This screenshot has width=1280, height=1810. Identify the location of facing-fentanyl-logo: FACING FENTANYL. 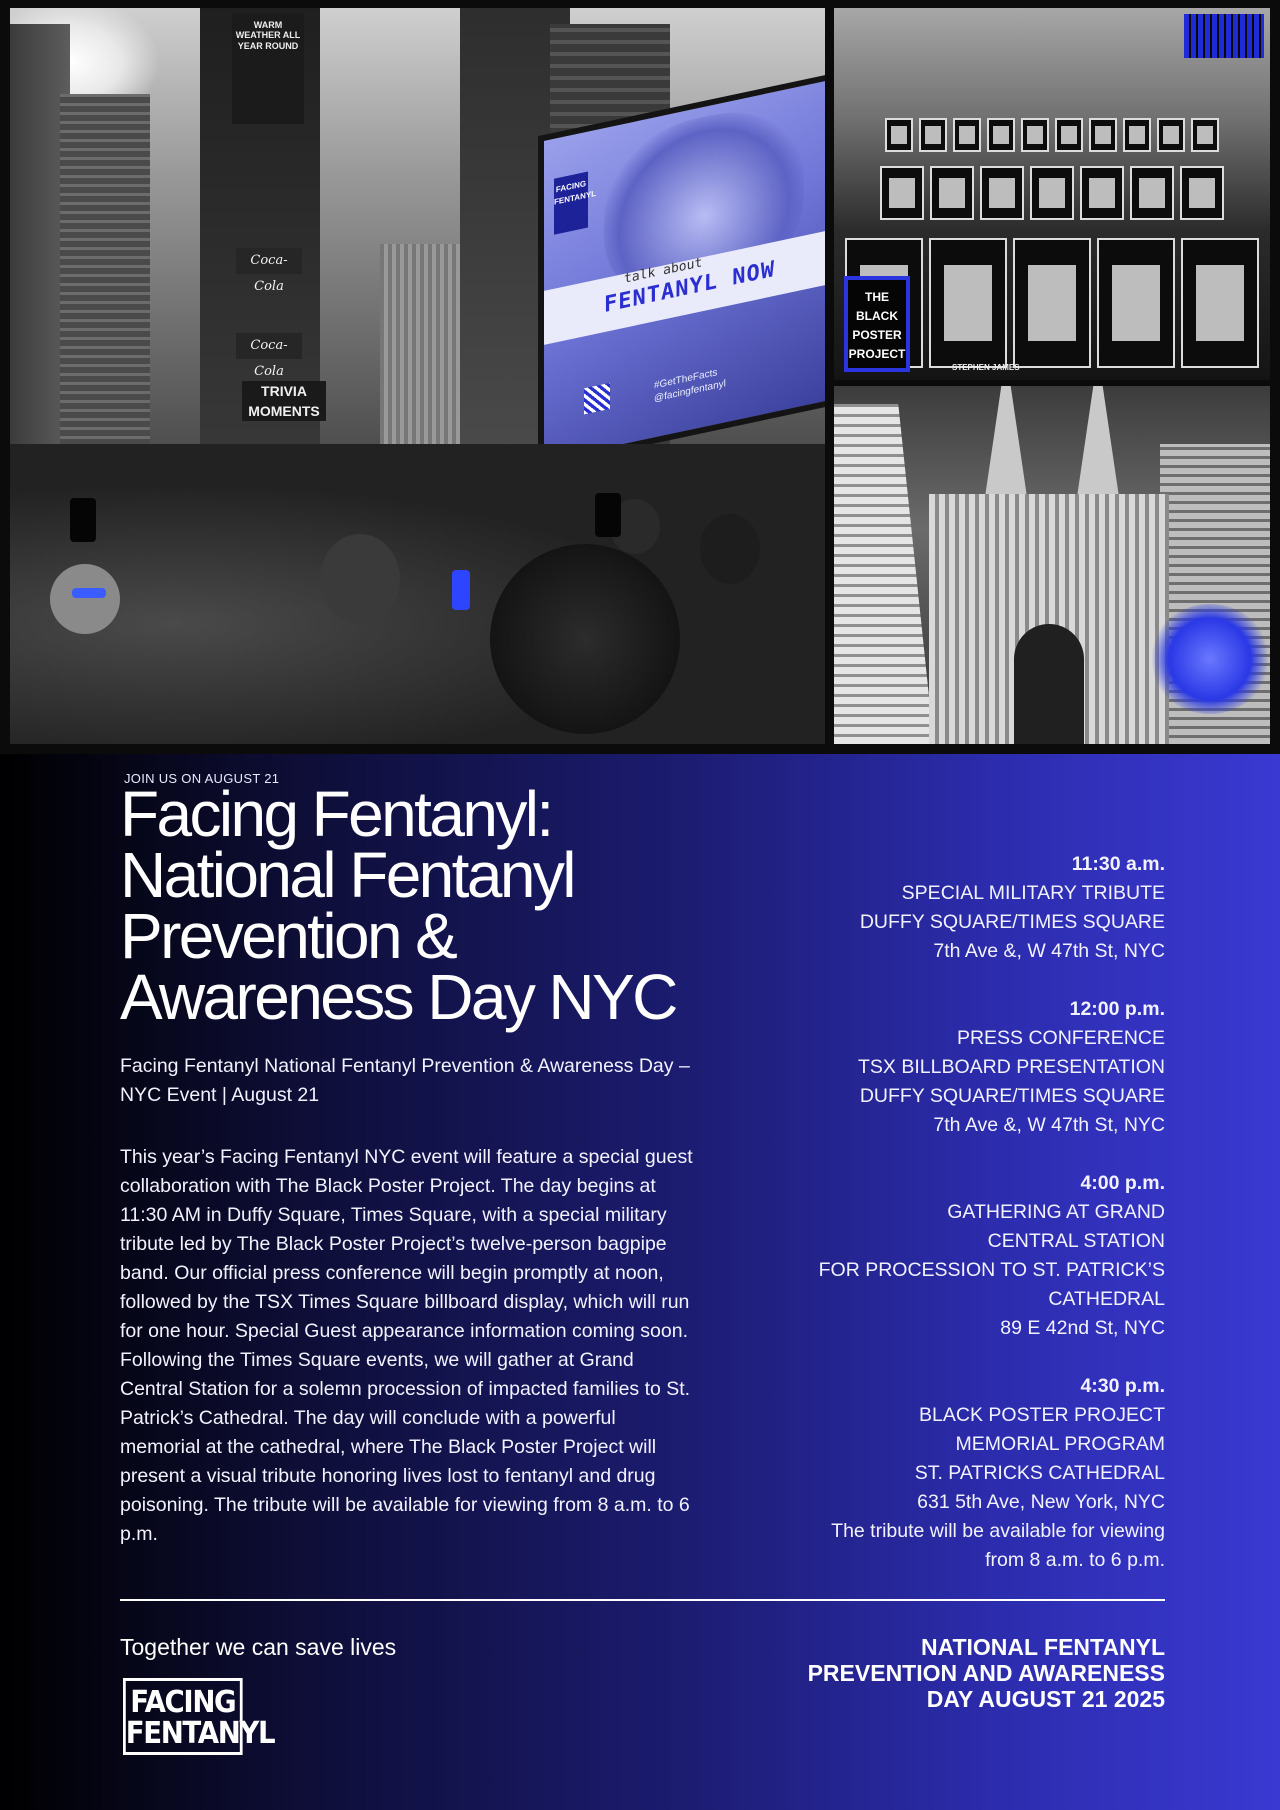
(199, 1716).